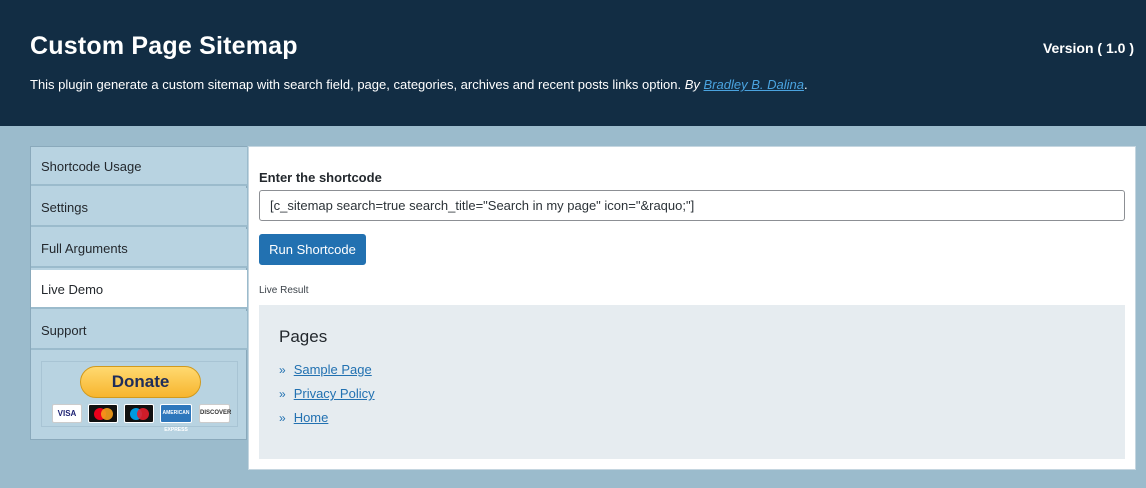 Image resolution: width=1146 pixels, height=488 pixels. Describe the element at coordinates (164, 46) in the screenshot. I see `page-title: Custom Page Sitemap` at that location.